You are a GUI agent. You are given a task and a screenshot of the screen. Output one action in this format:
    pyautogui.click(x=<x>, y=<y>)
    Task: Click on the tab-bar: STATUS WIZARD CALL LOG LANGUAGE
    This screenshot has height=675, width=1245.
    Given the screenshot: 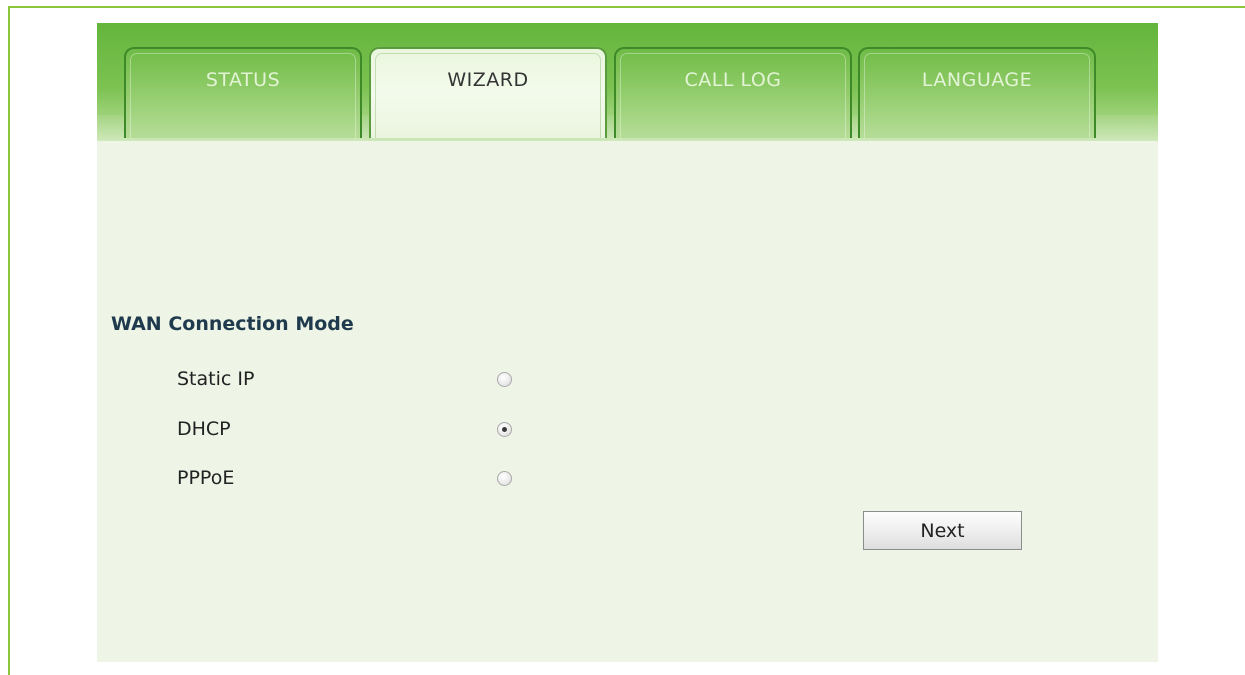 What is the action you would take?
    pyautogui.click(x=627, y=82)
    